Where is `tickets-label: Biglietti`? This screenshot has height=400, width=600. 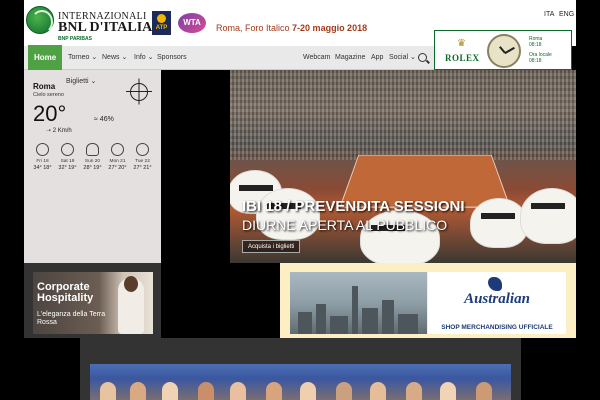
tickets-label: Biglietti is located at coordinates (77, 81).